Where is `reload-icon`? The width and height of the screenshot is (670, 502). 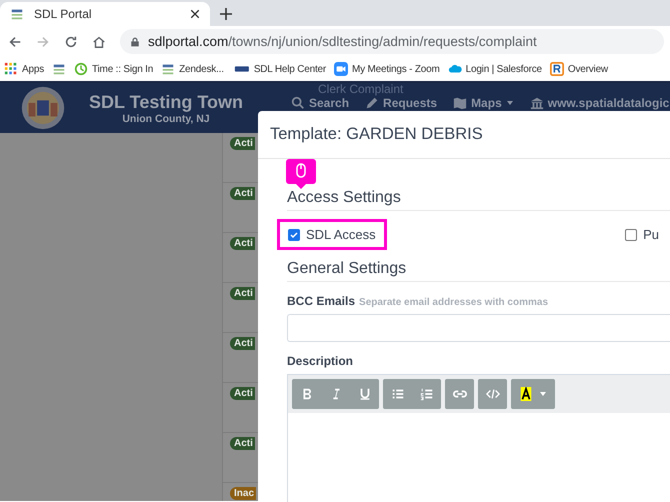
reload-icon is located at coordinates (71, 41).